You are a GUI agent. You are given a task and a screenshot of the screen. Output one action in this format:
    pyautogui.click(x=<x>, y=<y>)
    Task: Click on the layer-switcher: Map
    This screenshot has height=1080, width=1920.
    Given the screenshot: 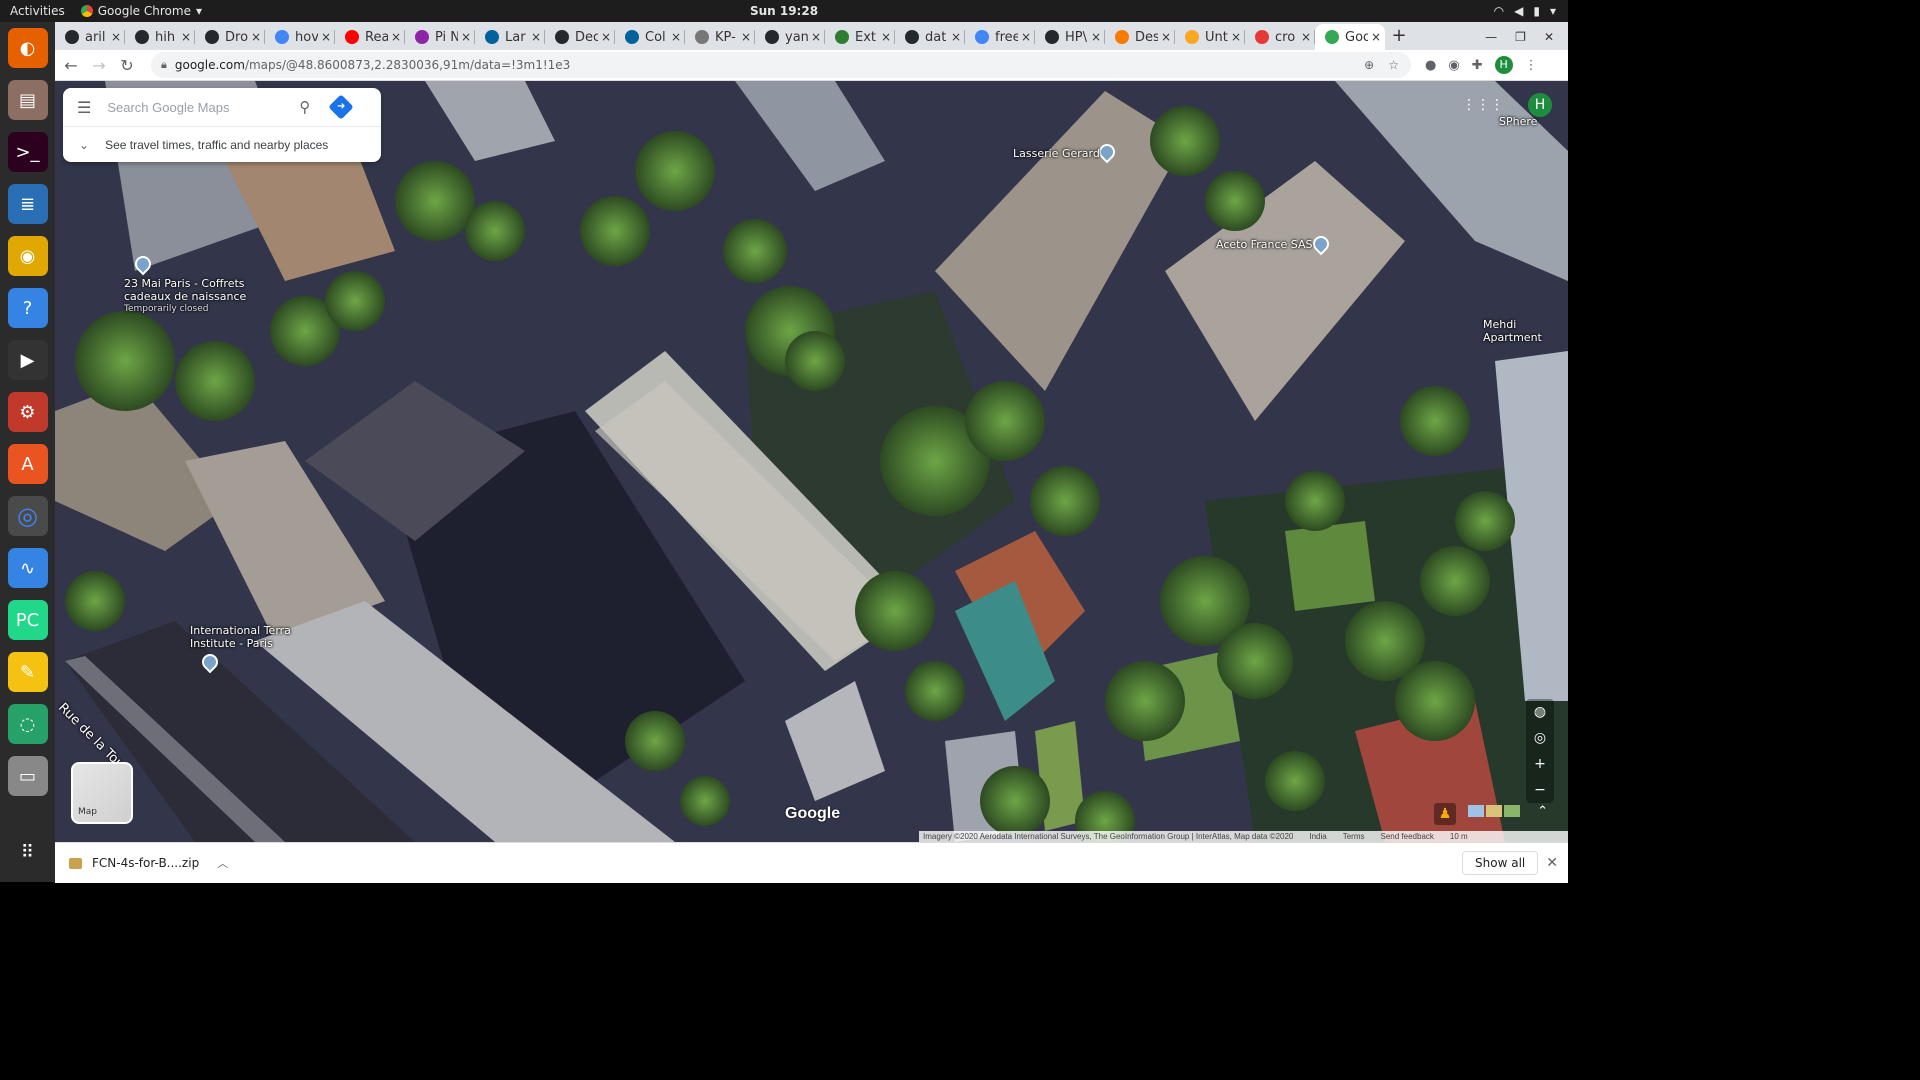 What is the action you would take?
    pyautogui.click(x=102, y=793)
    